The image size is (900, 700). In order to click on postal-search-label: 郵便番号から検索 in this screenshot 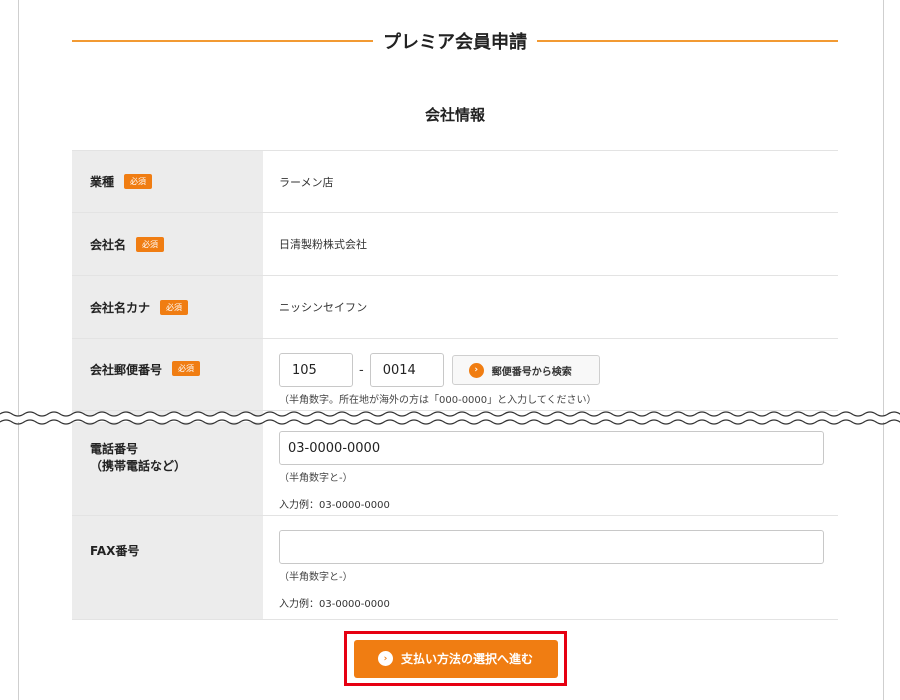, I will do `click(531, 372)`.